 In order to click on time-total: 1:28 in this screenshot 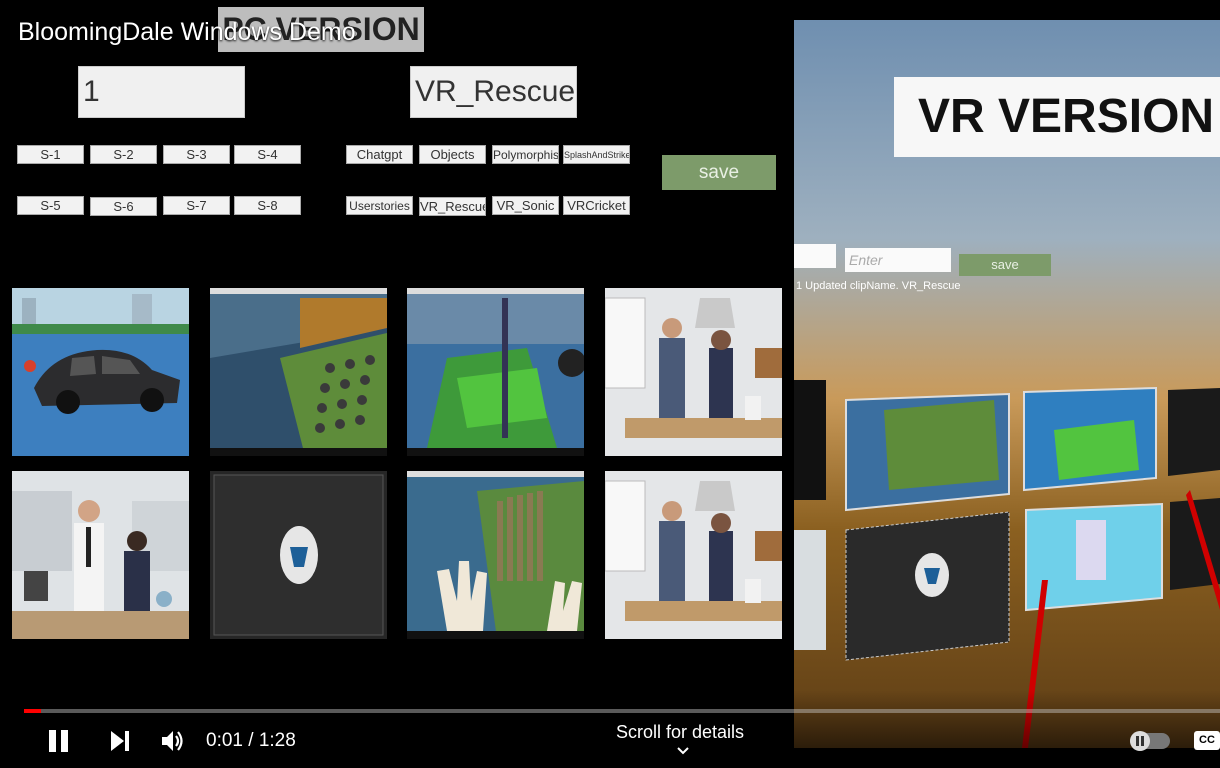, I will do `click(277, 740)`.